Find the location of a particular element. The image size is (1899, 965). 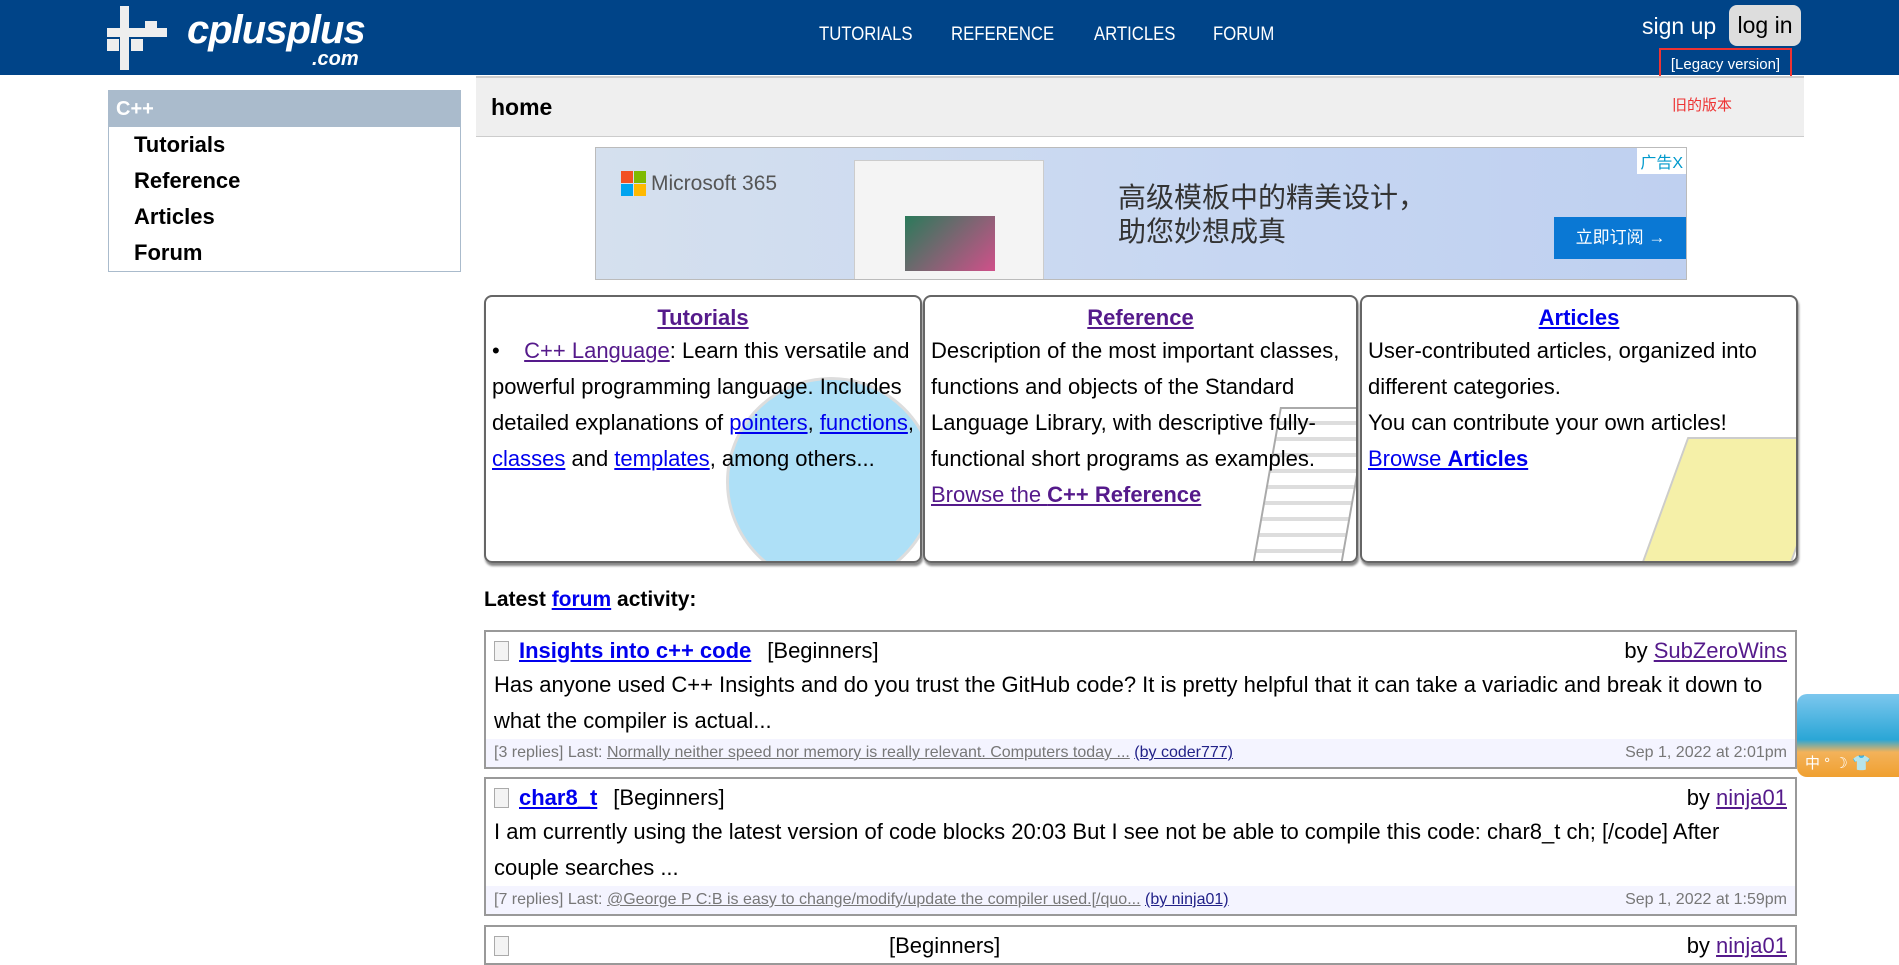

main-nav: TUTORIALS REFERENCE ARTICLES FORUM is located at coordinates (1051, 35).